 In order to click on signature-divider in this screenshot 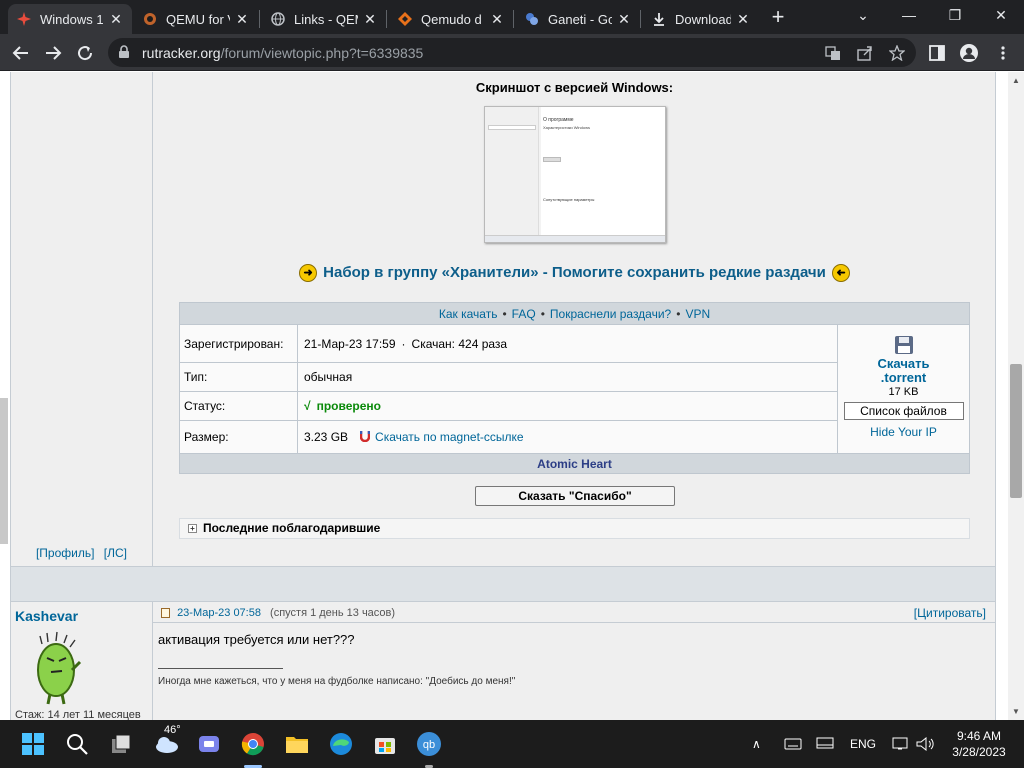, I will do `click(220, 668)`.